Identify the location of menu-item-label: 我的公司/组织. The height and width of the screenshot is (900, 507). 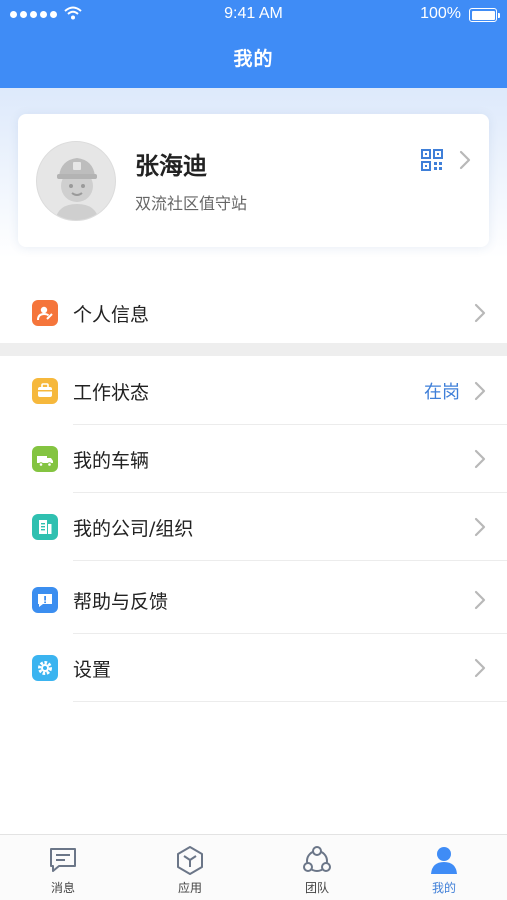
(133, 528).